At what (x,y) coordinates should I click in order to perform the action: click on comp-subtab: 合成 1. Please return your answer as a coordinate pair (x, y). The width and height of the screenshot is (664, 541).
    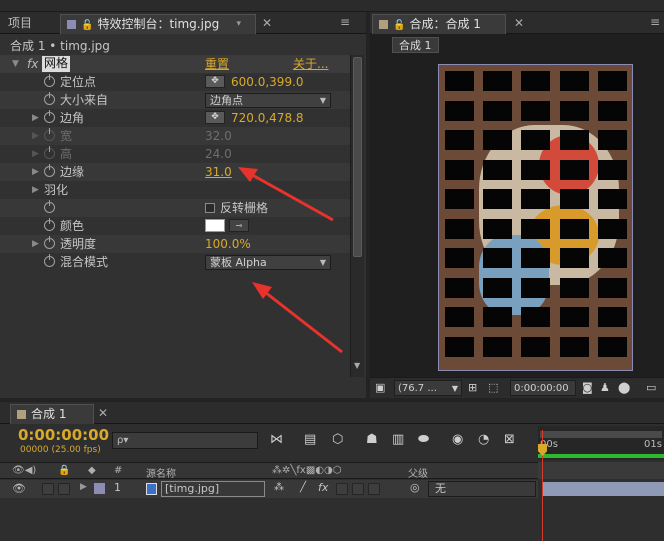
    Looking at the image, I should click on (415, 45).